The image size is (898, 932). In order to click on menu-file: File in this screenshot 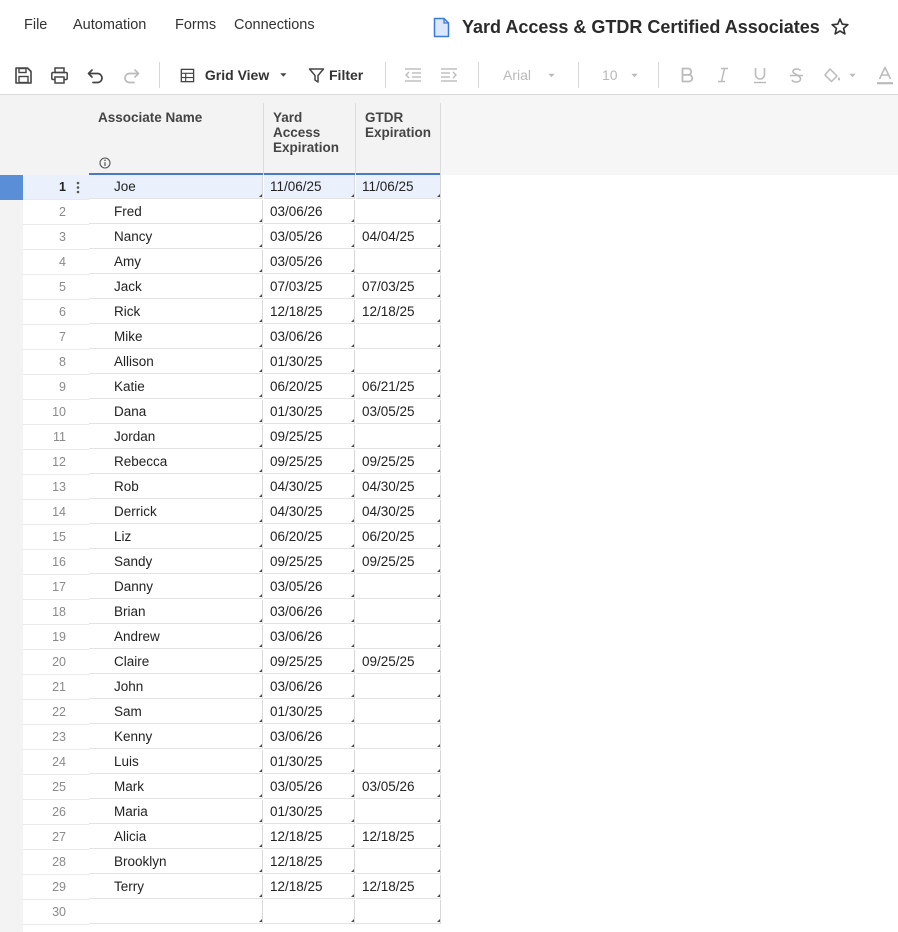, I will do `click(35, 25)`.